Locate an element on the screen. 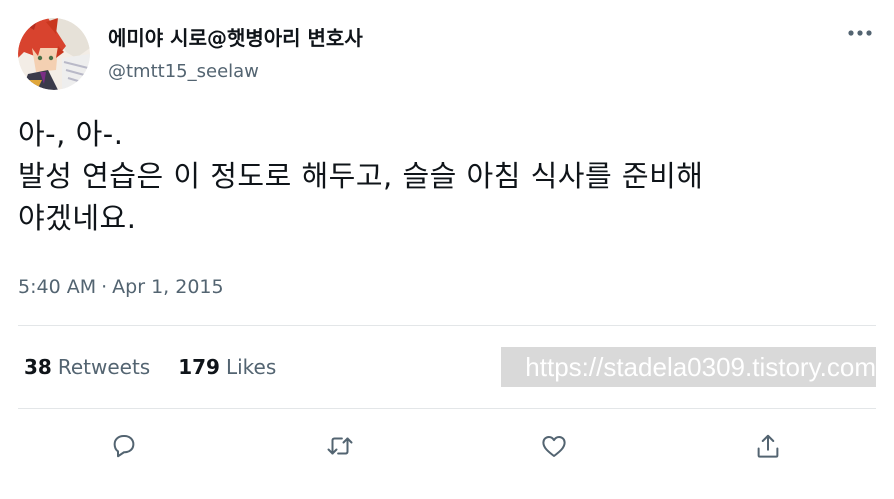 The image size is (894, 499). reply-button is located at coordinates (124, 446).